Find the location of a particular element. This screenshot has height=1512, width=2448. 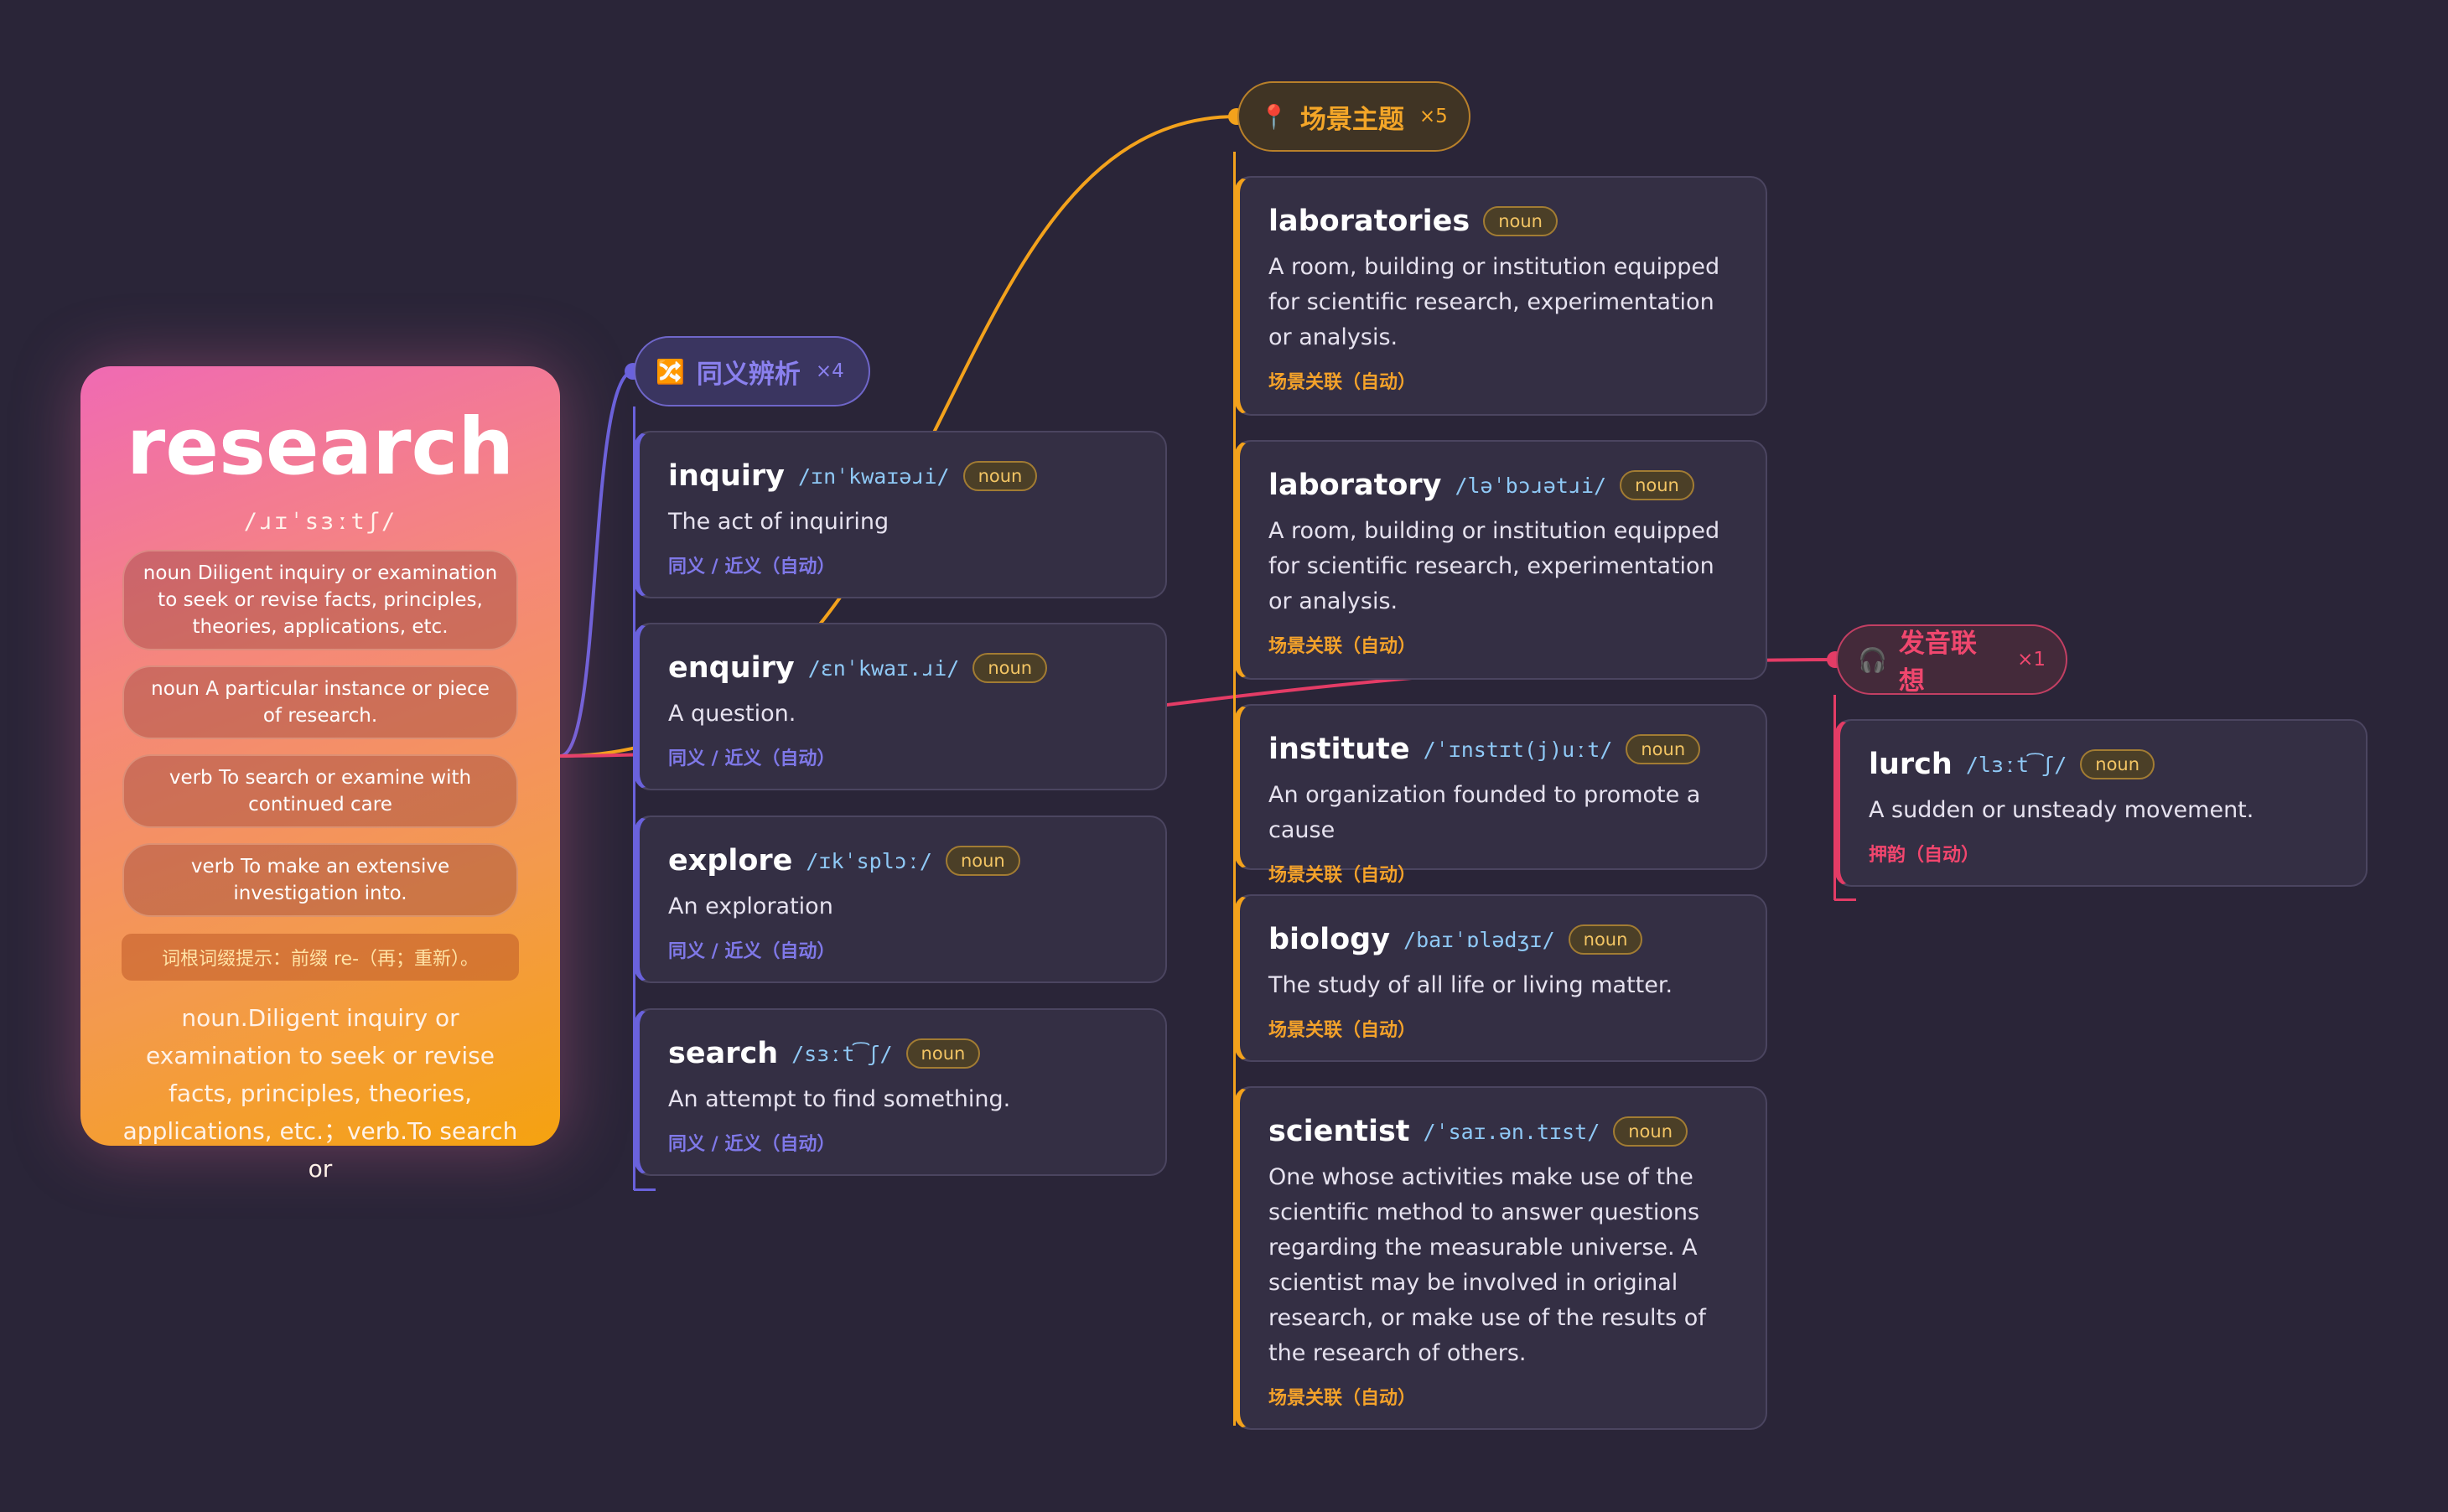

group-title: 场景主题 is located at coordinates (1351, 119).